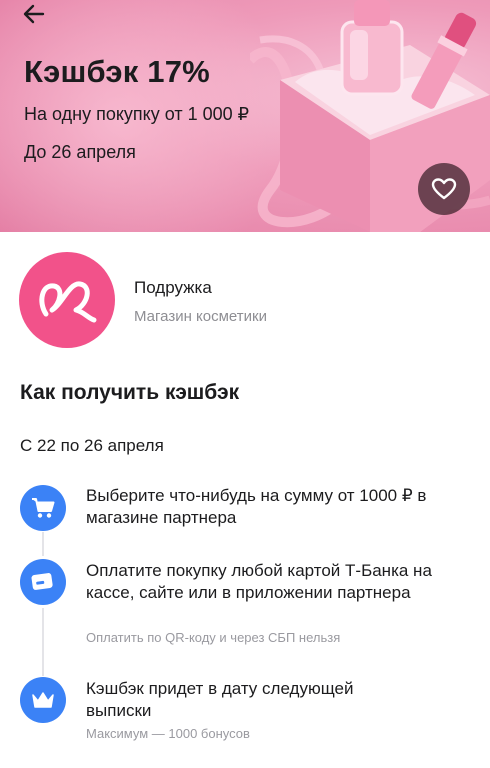 Image resolution: width=490 pixels, height=768 pixels. I want to click on cashback-deadline: До 26 апреля, so click(80, 152).